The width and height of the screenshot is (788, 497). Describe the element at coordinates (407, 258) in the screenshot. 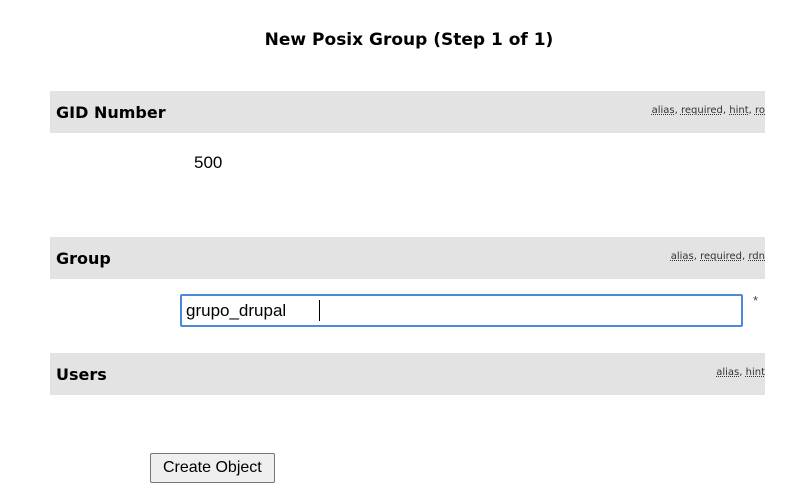

I see `section-group: Group alias, required, rdn` at that location.